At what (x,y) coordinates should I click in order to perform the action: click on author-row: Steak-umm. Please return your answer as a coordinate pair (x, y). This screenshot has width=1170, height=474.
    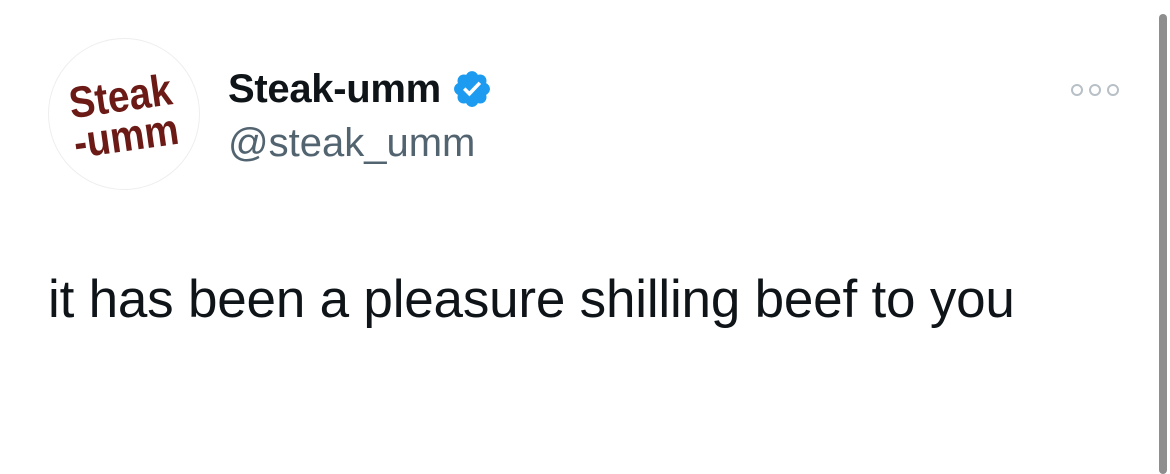
    Looking at the image, I should click on (360, 89).